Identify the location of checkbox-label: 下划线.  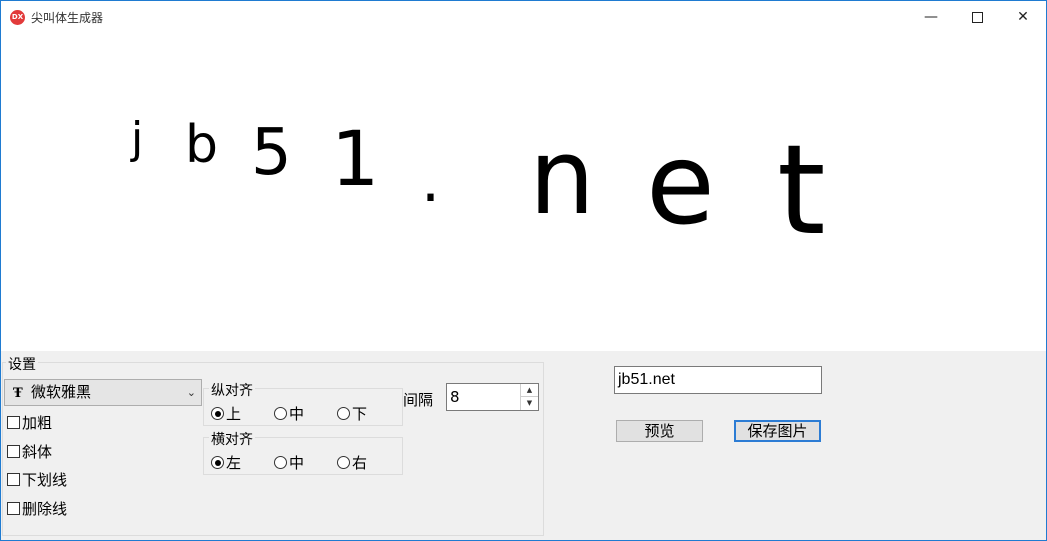
(45, 480).